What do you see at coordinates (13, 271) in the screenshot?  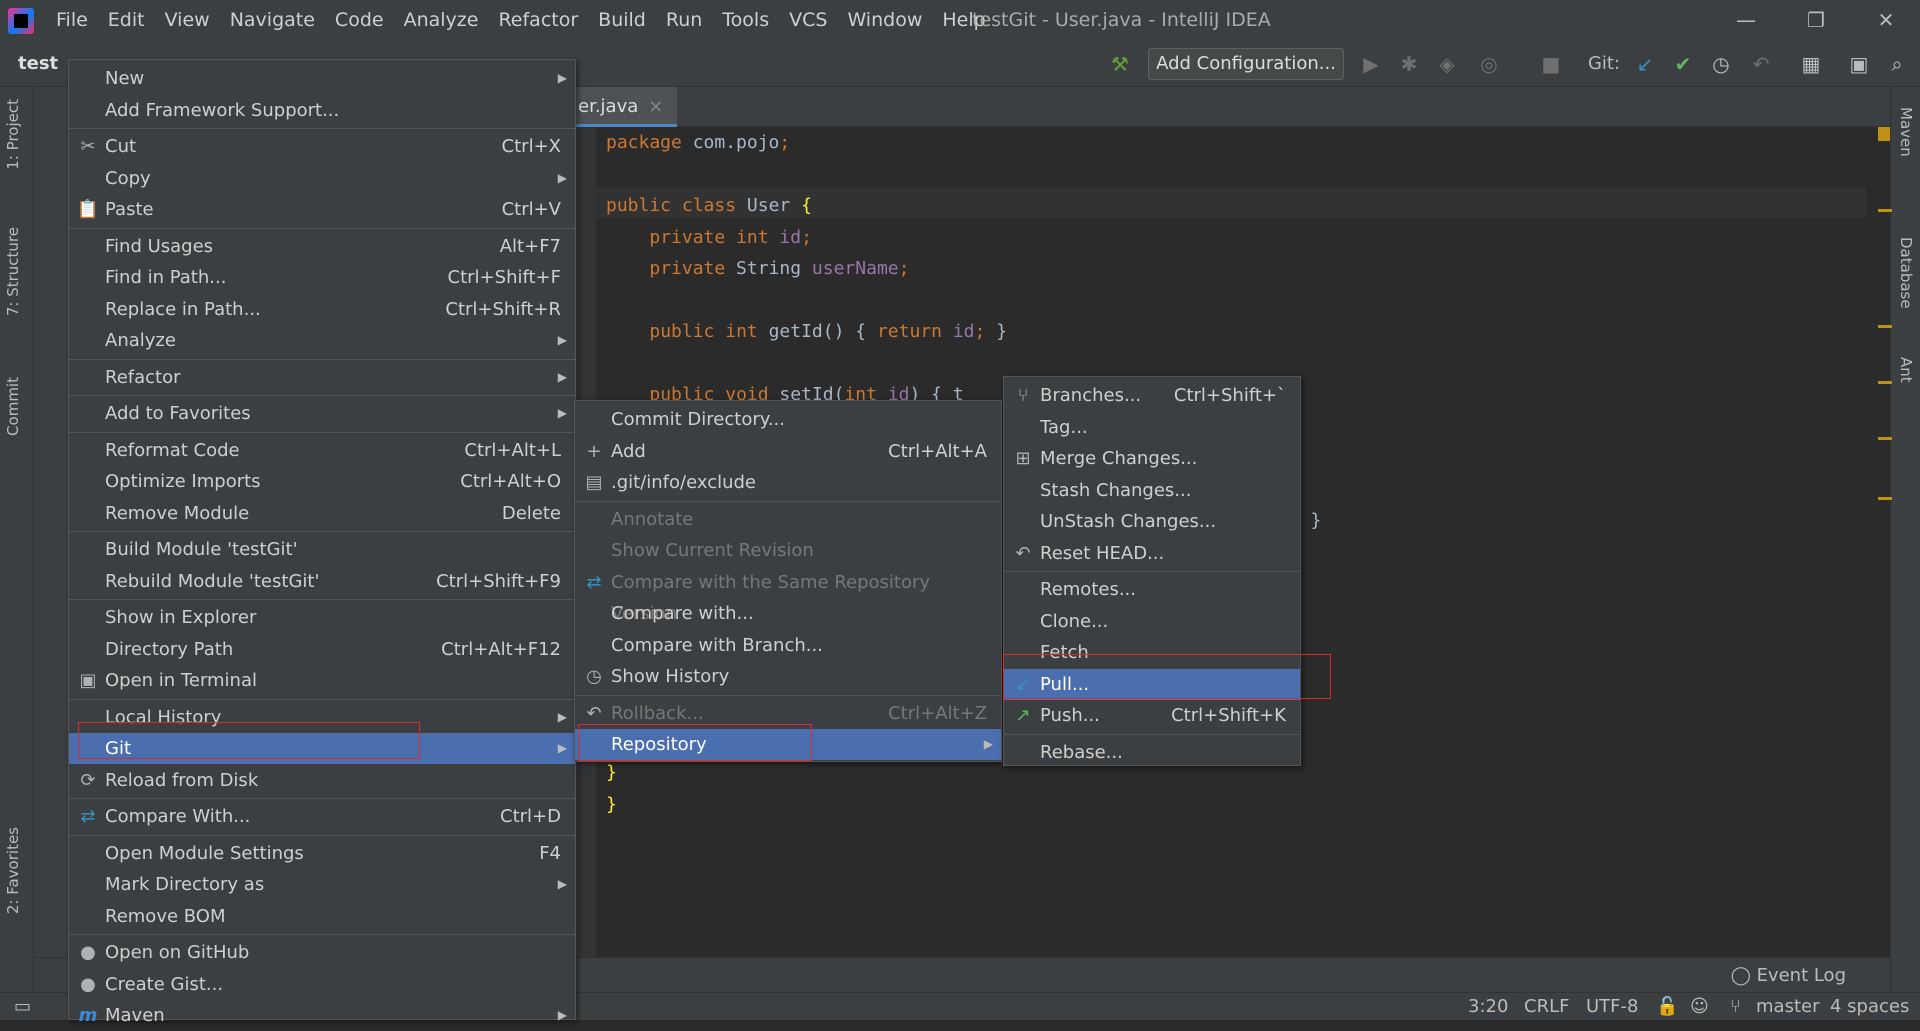 I see `structure-tool-tab: 7: Structure` at bounding box center [13, 271].